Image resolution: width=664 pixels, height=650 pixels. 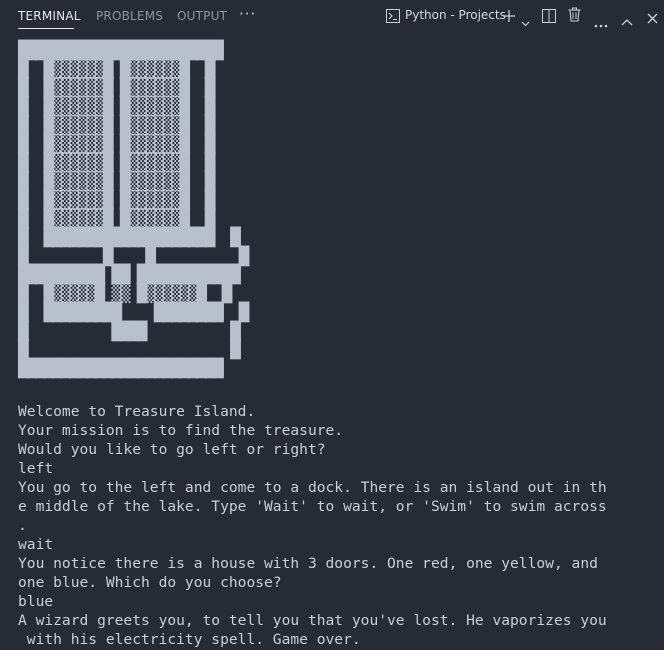 I want to click on terminal-line: wait, so click(x=36, y=544).